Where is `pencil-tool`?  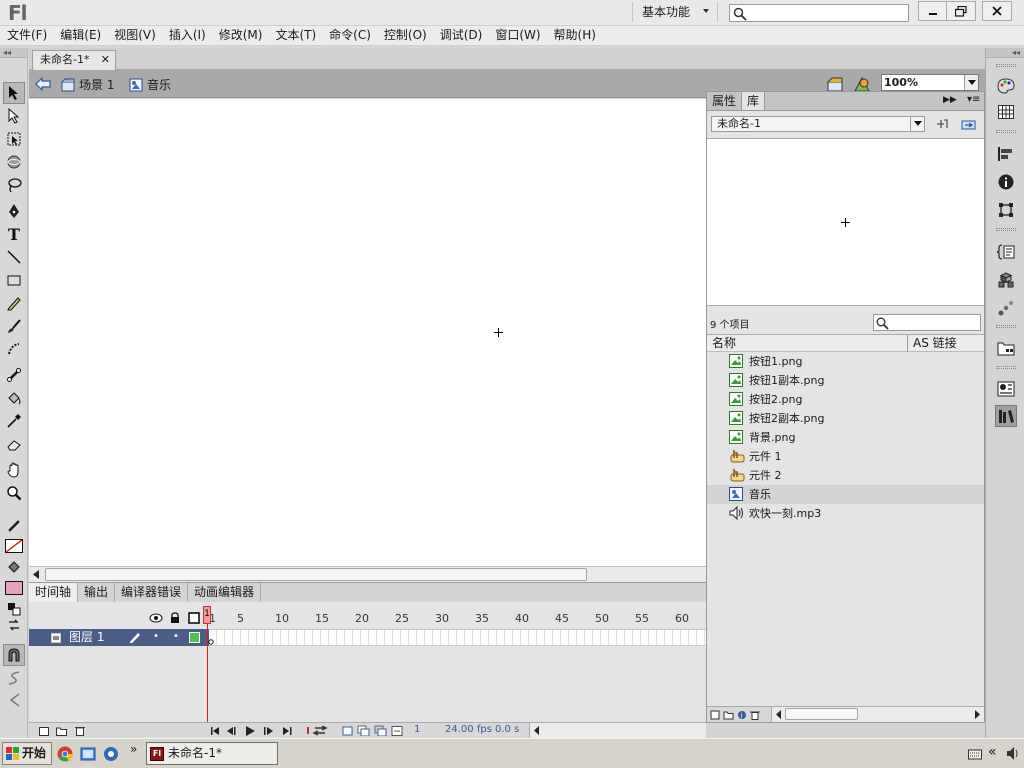
pencil-tool is located at coordinates (14, 303).